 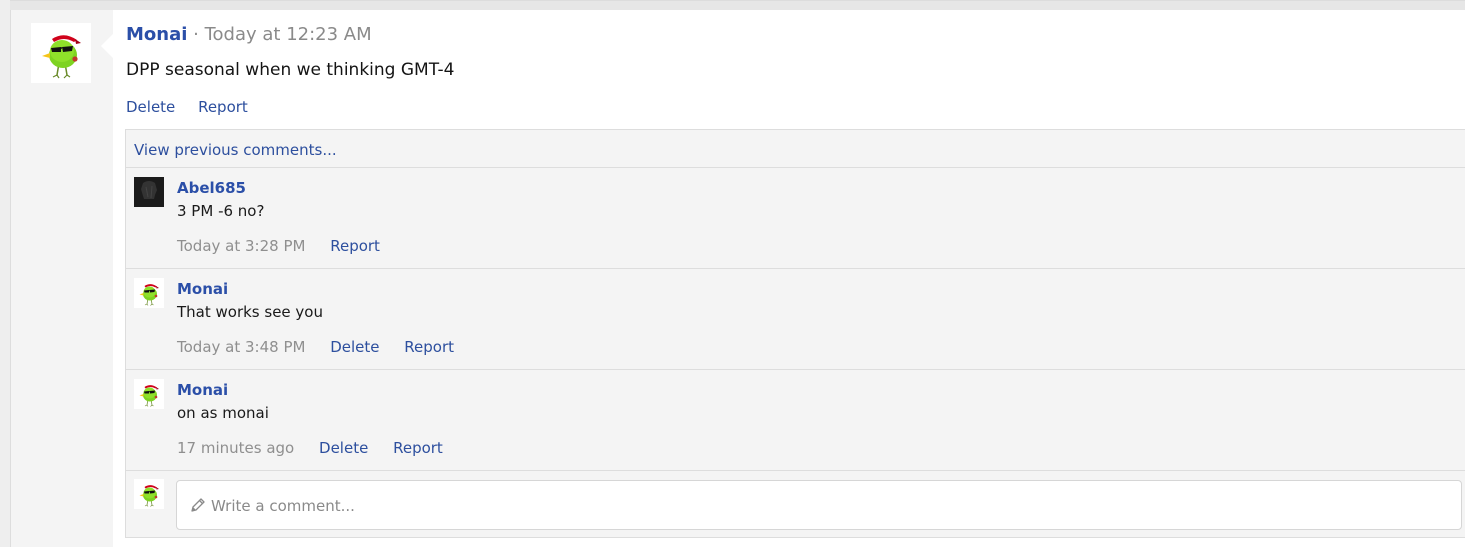 What do you see at coordinates (250, 312) in the screenshot?
I see `comment-text: That works see you` at bounding box center [250, 312].